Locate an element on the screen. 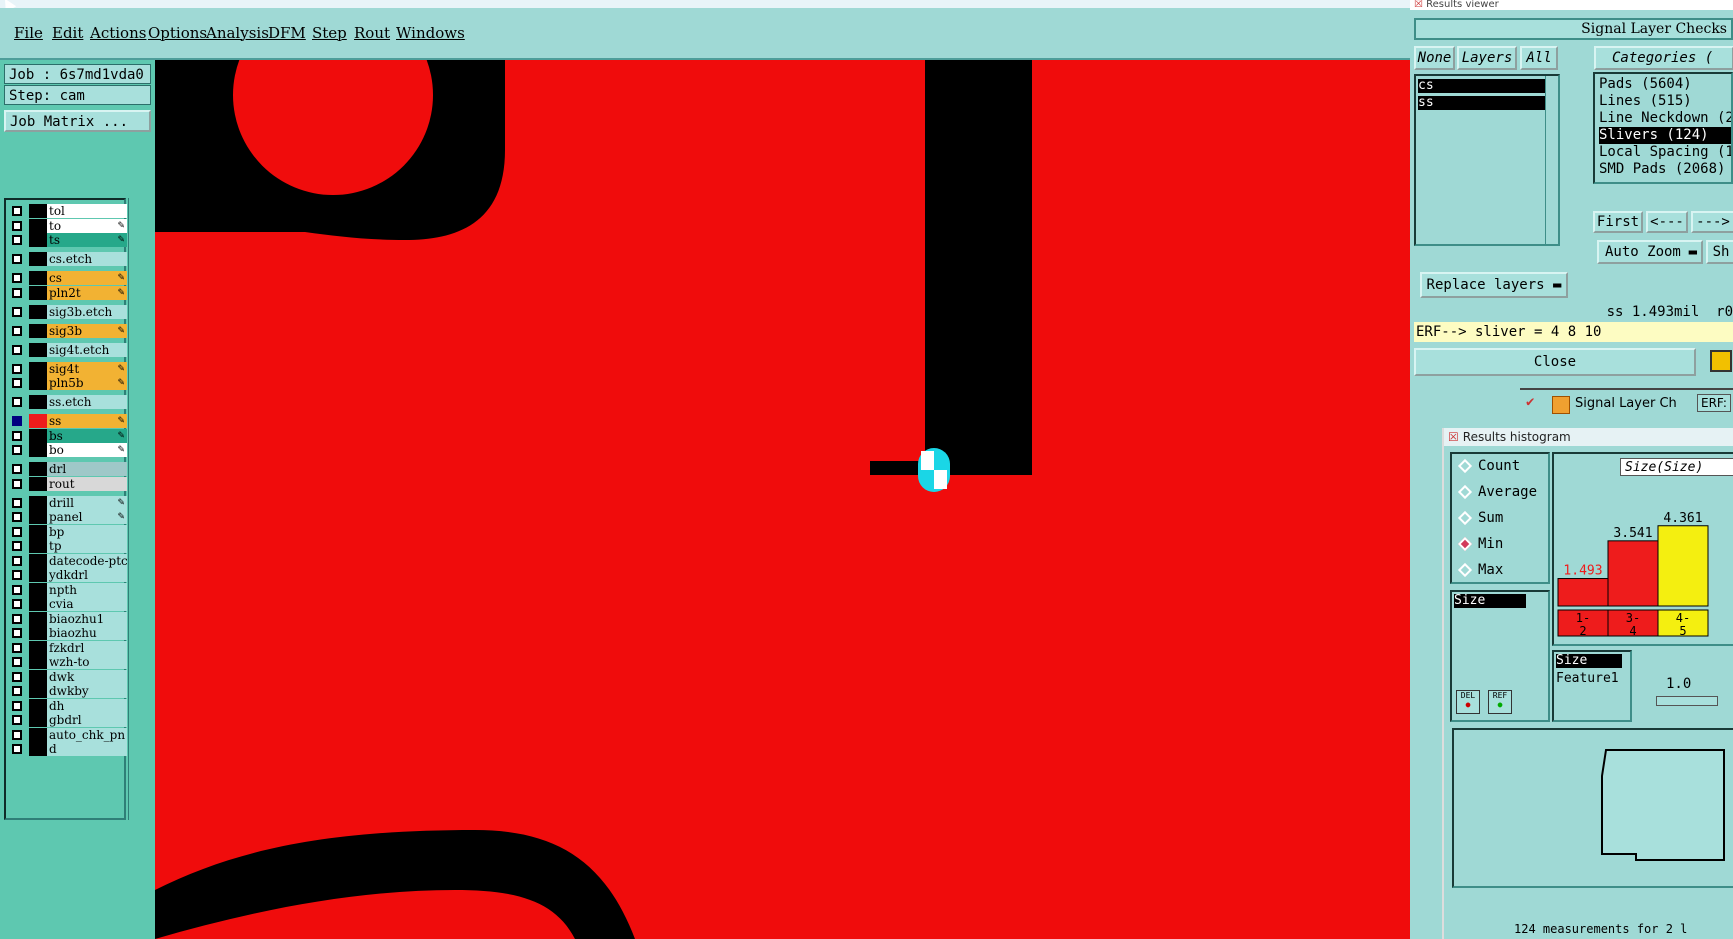 Image resolution: width=1733 pixels, height=939 pixels. layer-row-bs: bs ✎ is located at coordinates (68, 435).